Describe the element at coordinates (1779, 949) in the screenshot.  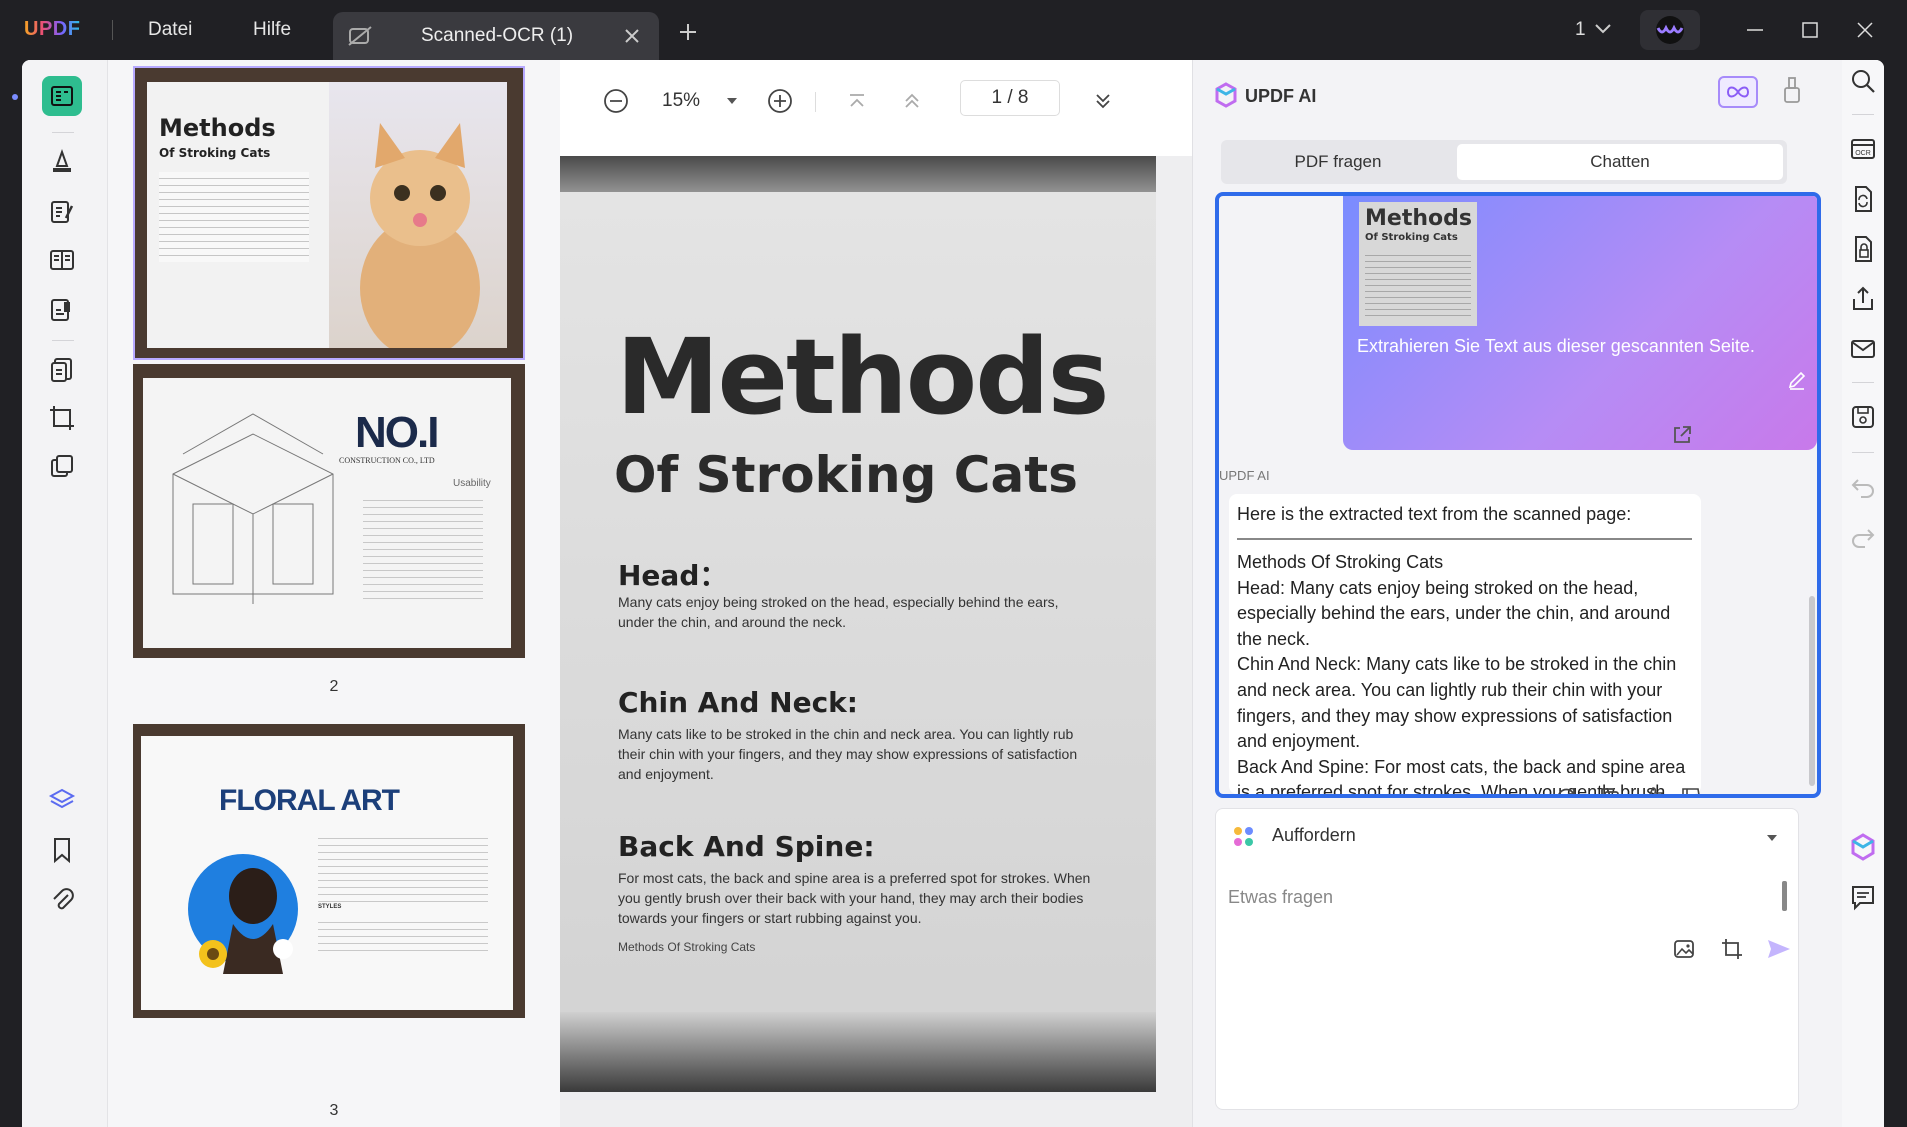
I see `send-icon` at that location.